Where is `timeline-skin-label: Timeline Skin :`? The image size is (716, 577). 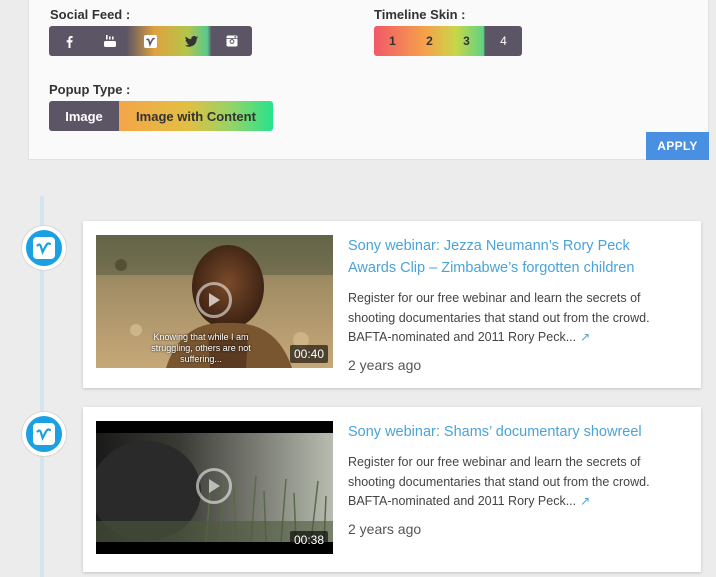 timeline-skin-label: Timeline Skin : is located at coordinates (420, 14).